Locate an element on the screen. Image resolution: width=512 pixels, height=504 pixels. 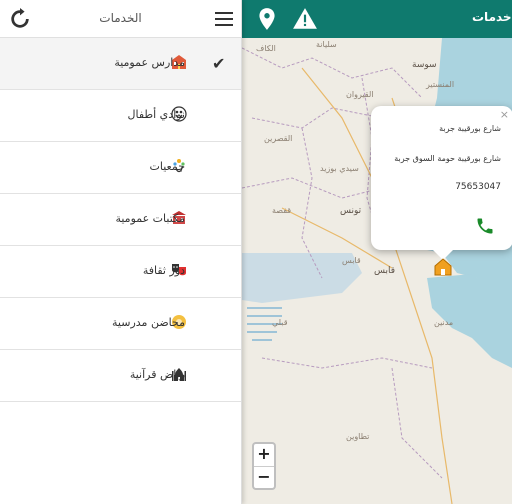
sidebar-item-label: مكتبات عمومية is located at coordinates (150, 218).